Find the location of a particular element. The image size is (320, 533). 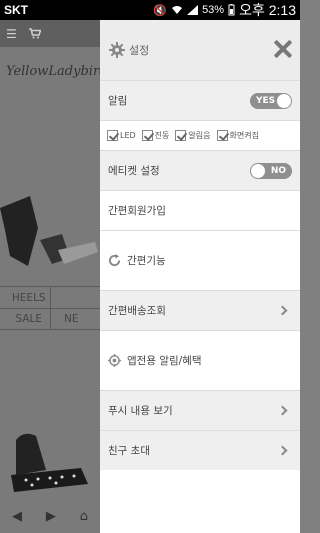

refresh-icon is located at coordinates (114, 260).